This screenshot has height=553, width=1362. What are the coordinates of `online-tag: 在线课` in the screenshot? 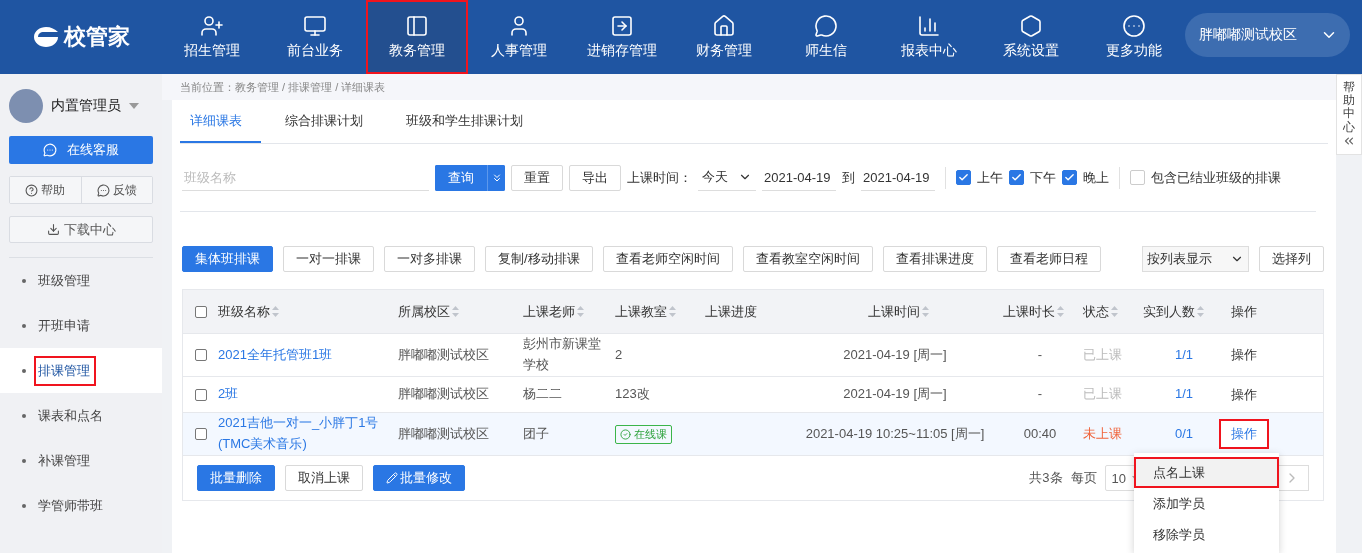 It's located at (643, 434).